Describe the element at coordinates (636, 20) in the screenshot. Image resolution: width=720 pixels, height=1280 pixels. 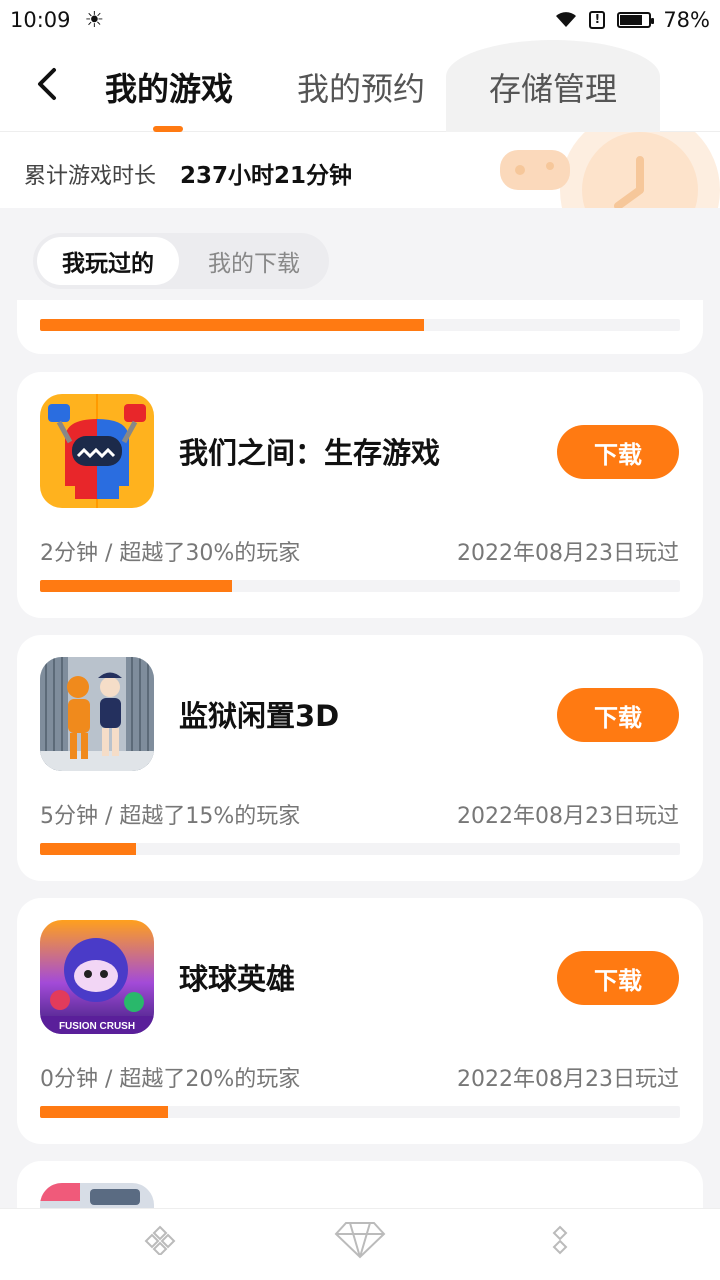
I see `battery-icon` at that location.